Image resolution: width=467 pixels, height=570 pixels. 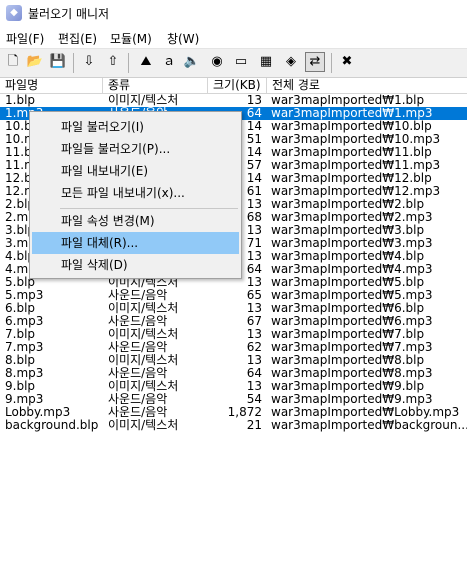 What do you see at coordinates (348, 204) in the screenshot?
I see `file-path-cell: war3mapImported₩2.blp` at bounding box center [348, 204].